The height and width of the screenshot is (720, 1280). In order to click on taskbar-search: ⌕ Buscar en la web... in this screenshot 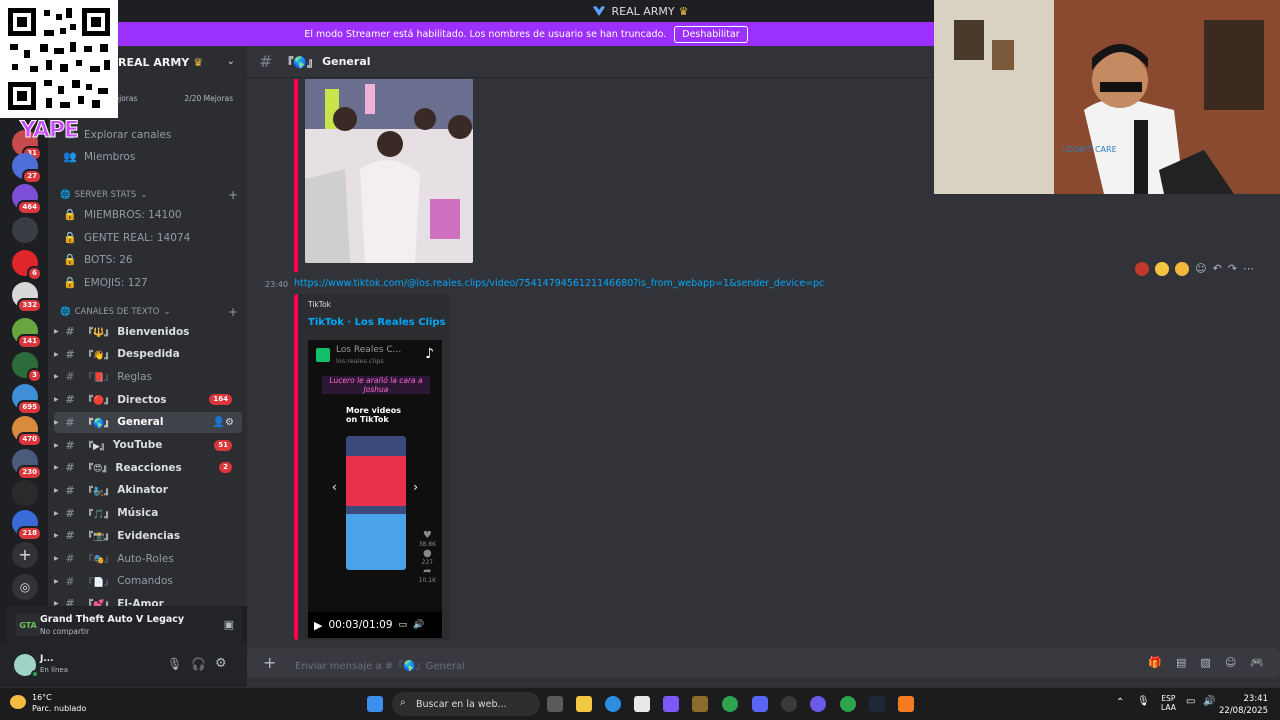, I will do `click(466, 704)`.